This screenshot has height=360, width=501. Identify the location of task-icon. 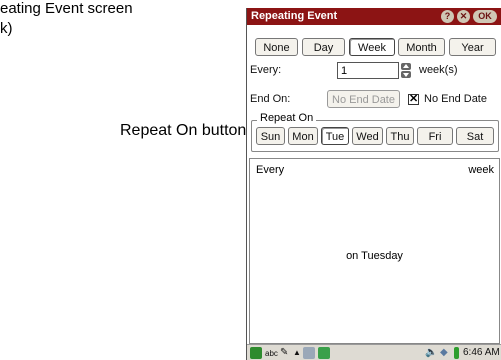
(324, 353).